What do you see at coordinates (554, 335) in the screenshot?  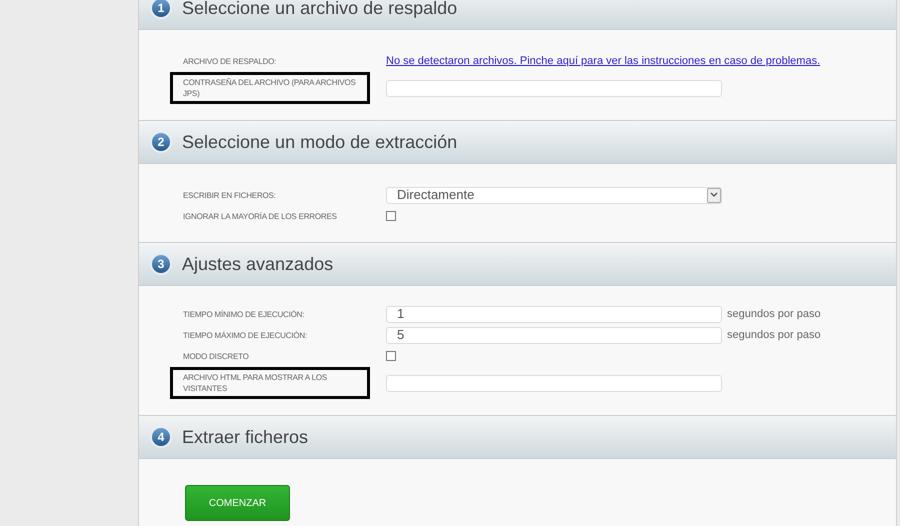 I see `text-field: 5` at bounding box center [554, 335].